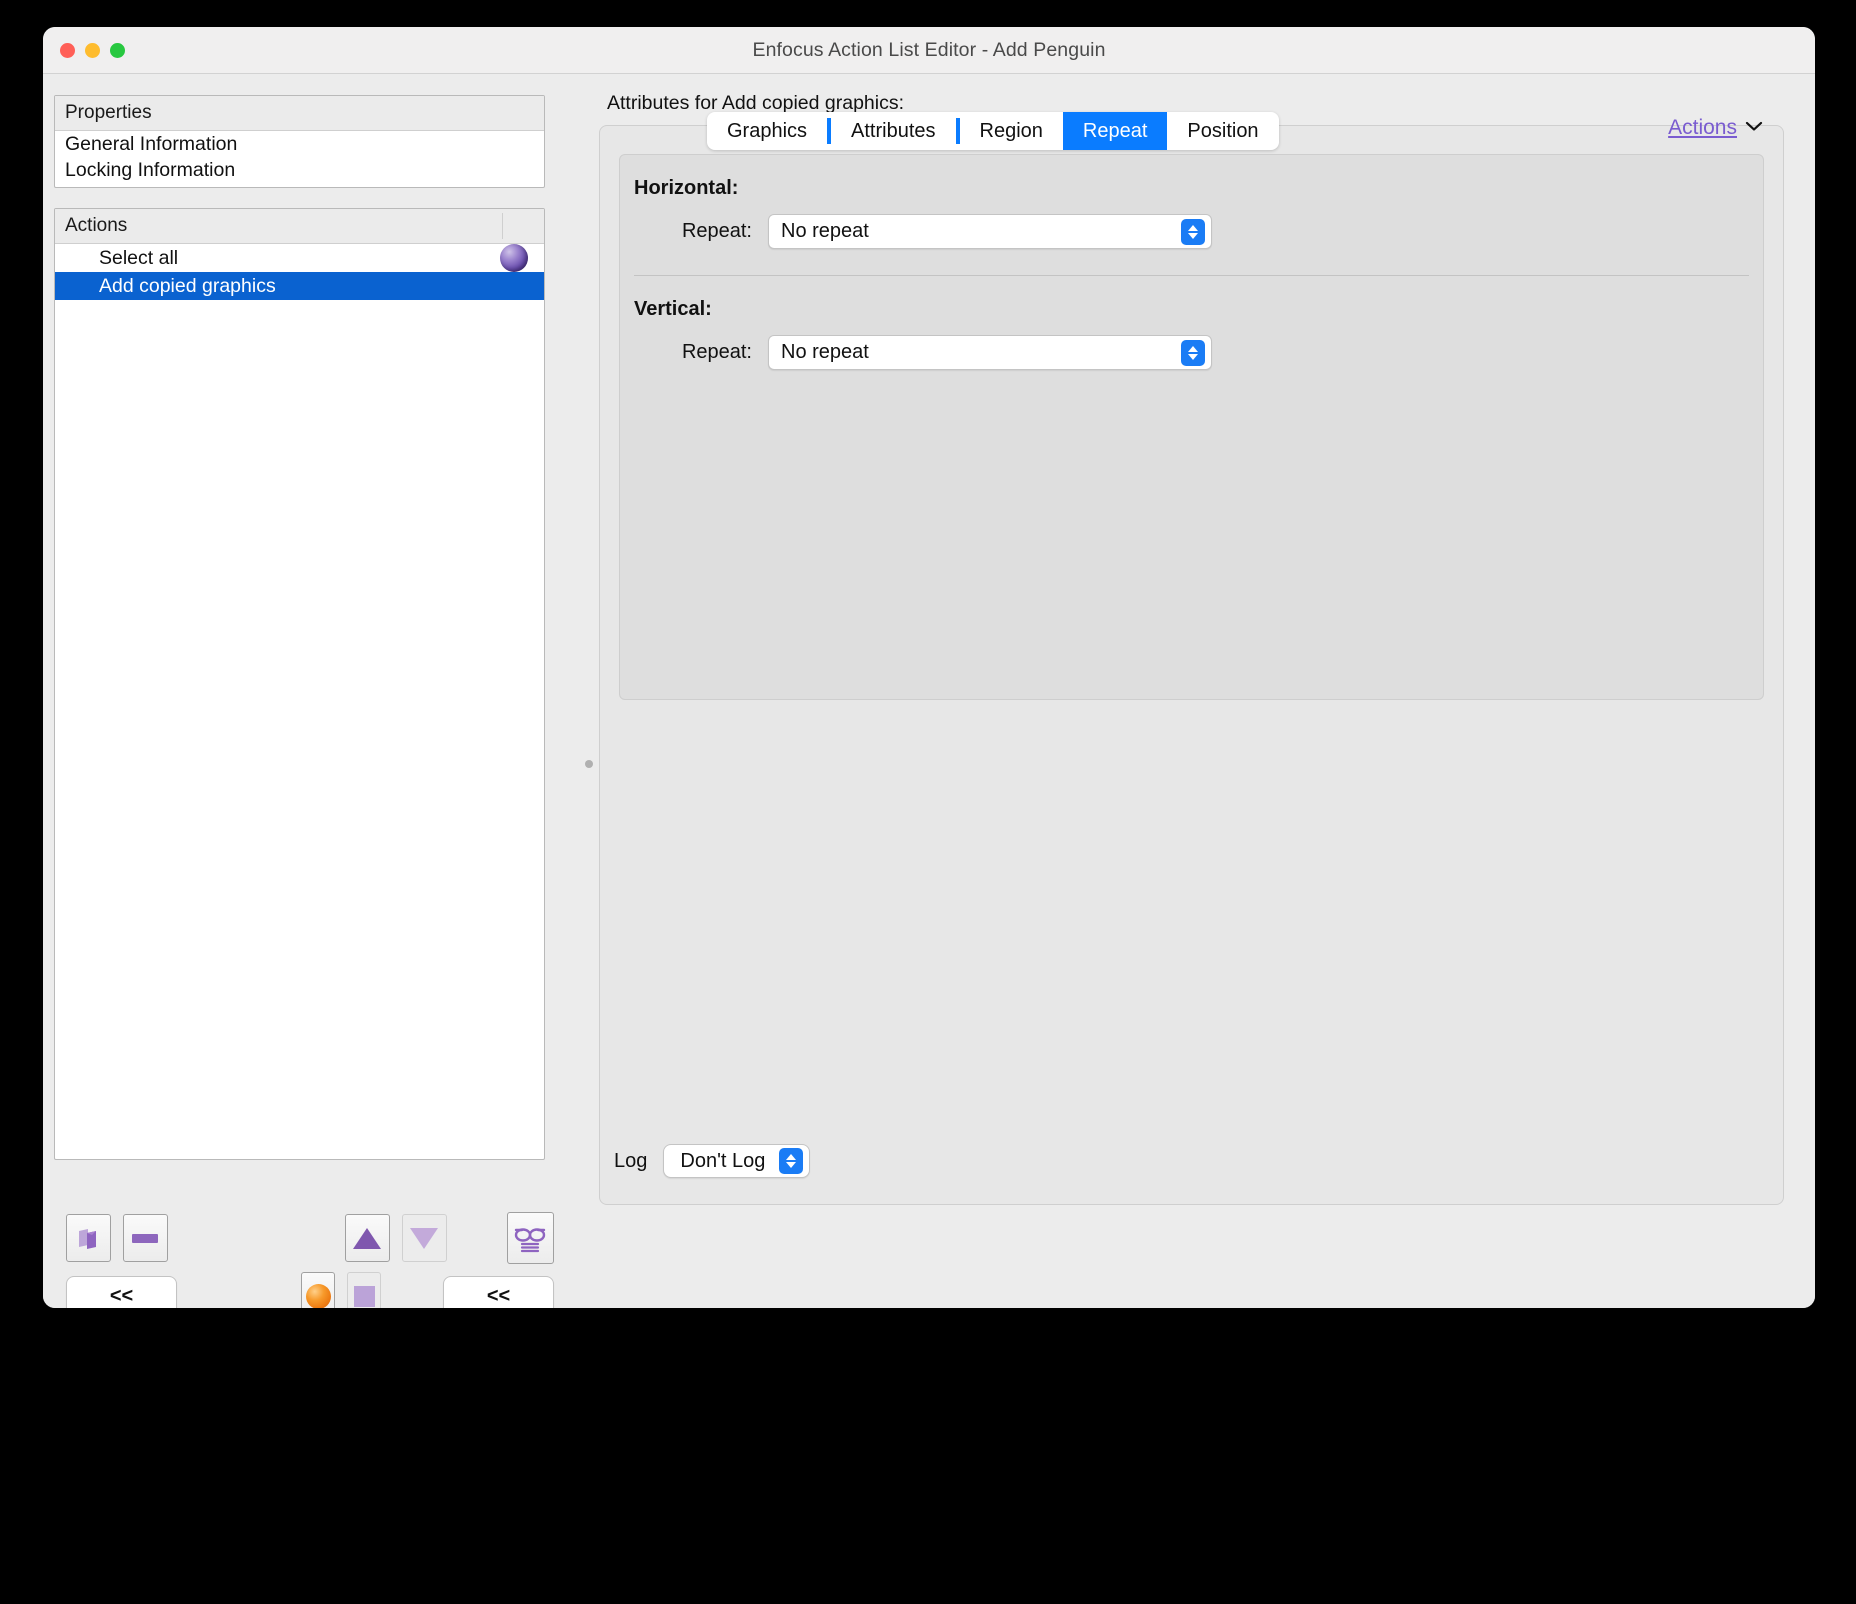  What do you see at coordinates (318, 1295) in the screenshot?
I see `orange-sphere-icon` at bounding box center [318, 1295].